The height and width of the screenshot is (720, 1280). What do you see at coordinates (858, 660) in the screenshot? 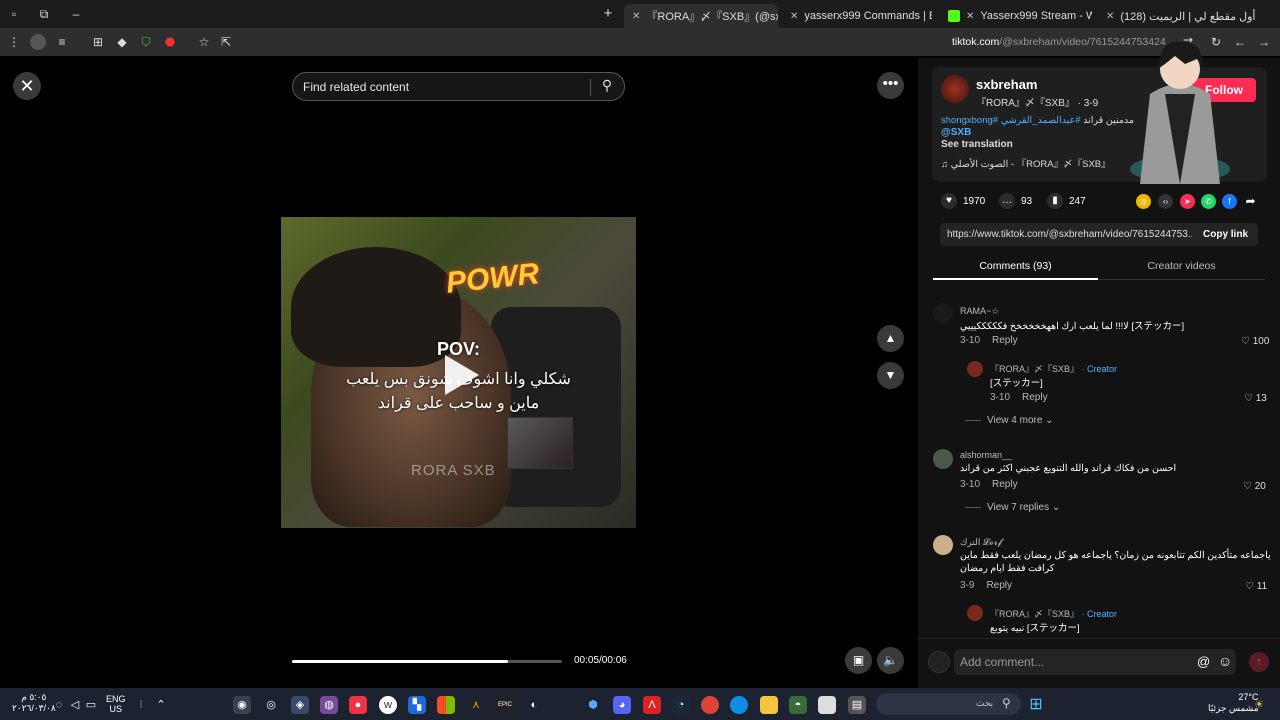
I see `miniplayer-icon: ▣` at bounding box center [858, 660].